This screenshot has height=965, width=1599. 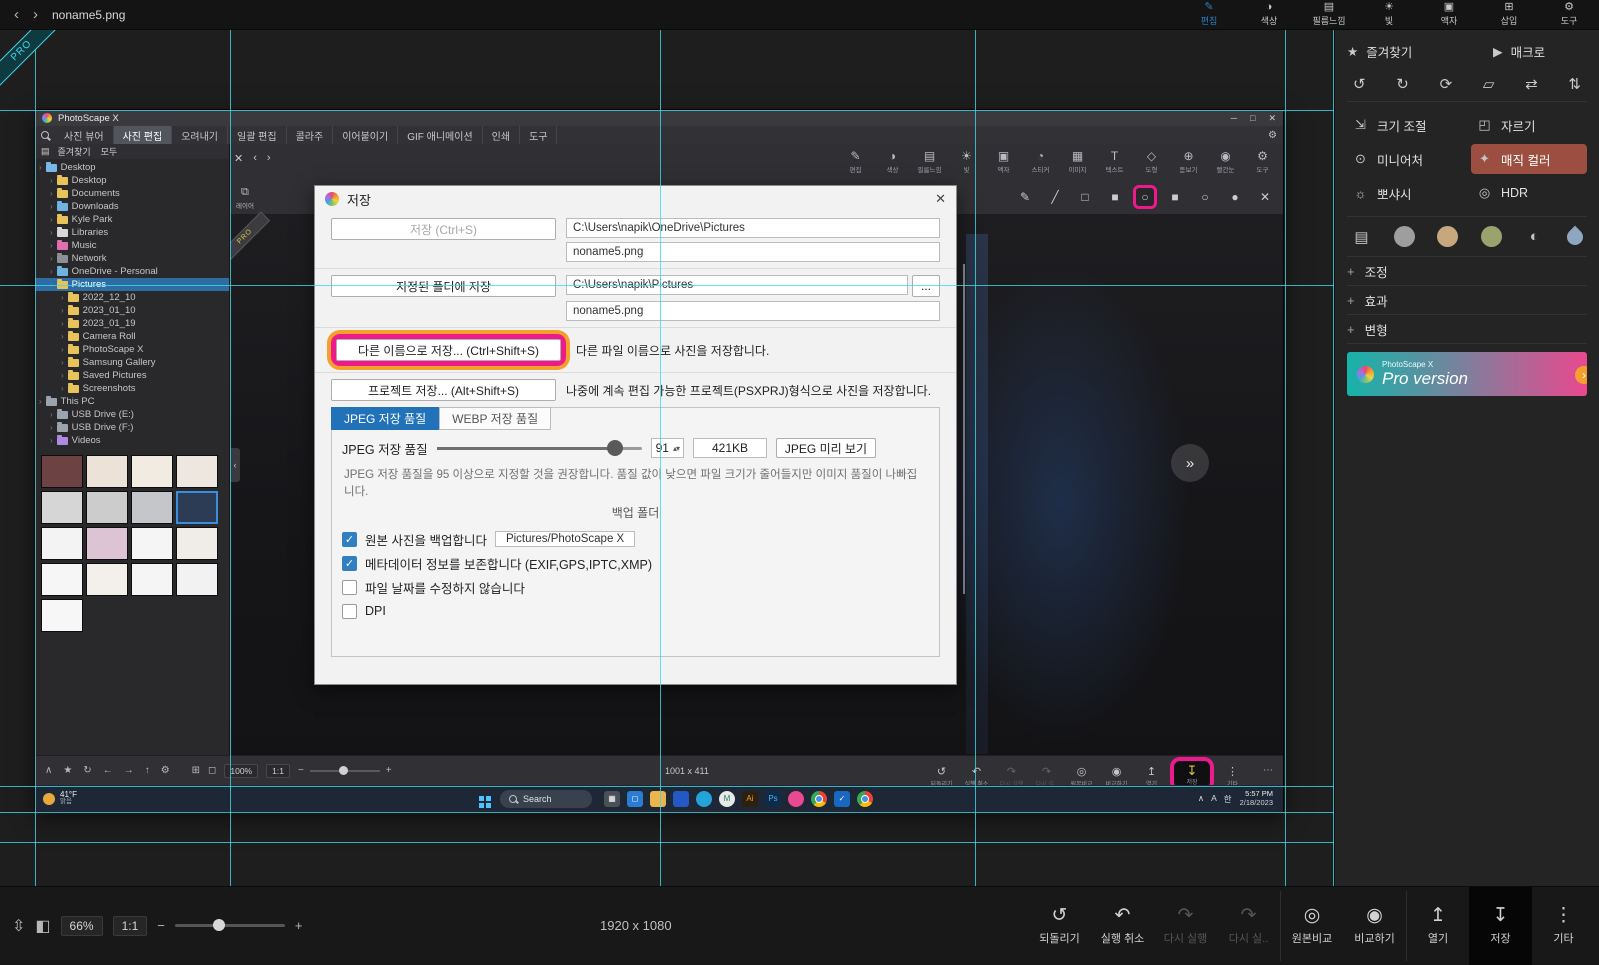 I want to click on edit-tool-button: ◔ 스티커, so click(x=1040, y=162).